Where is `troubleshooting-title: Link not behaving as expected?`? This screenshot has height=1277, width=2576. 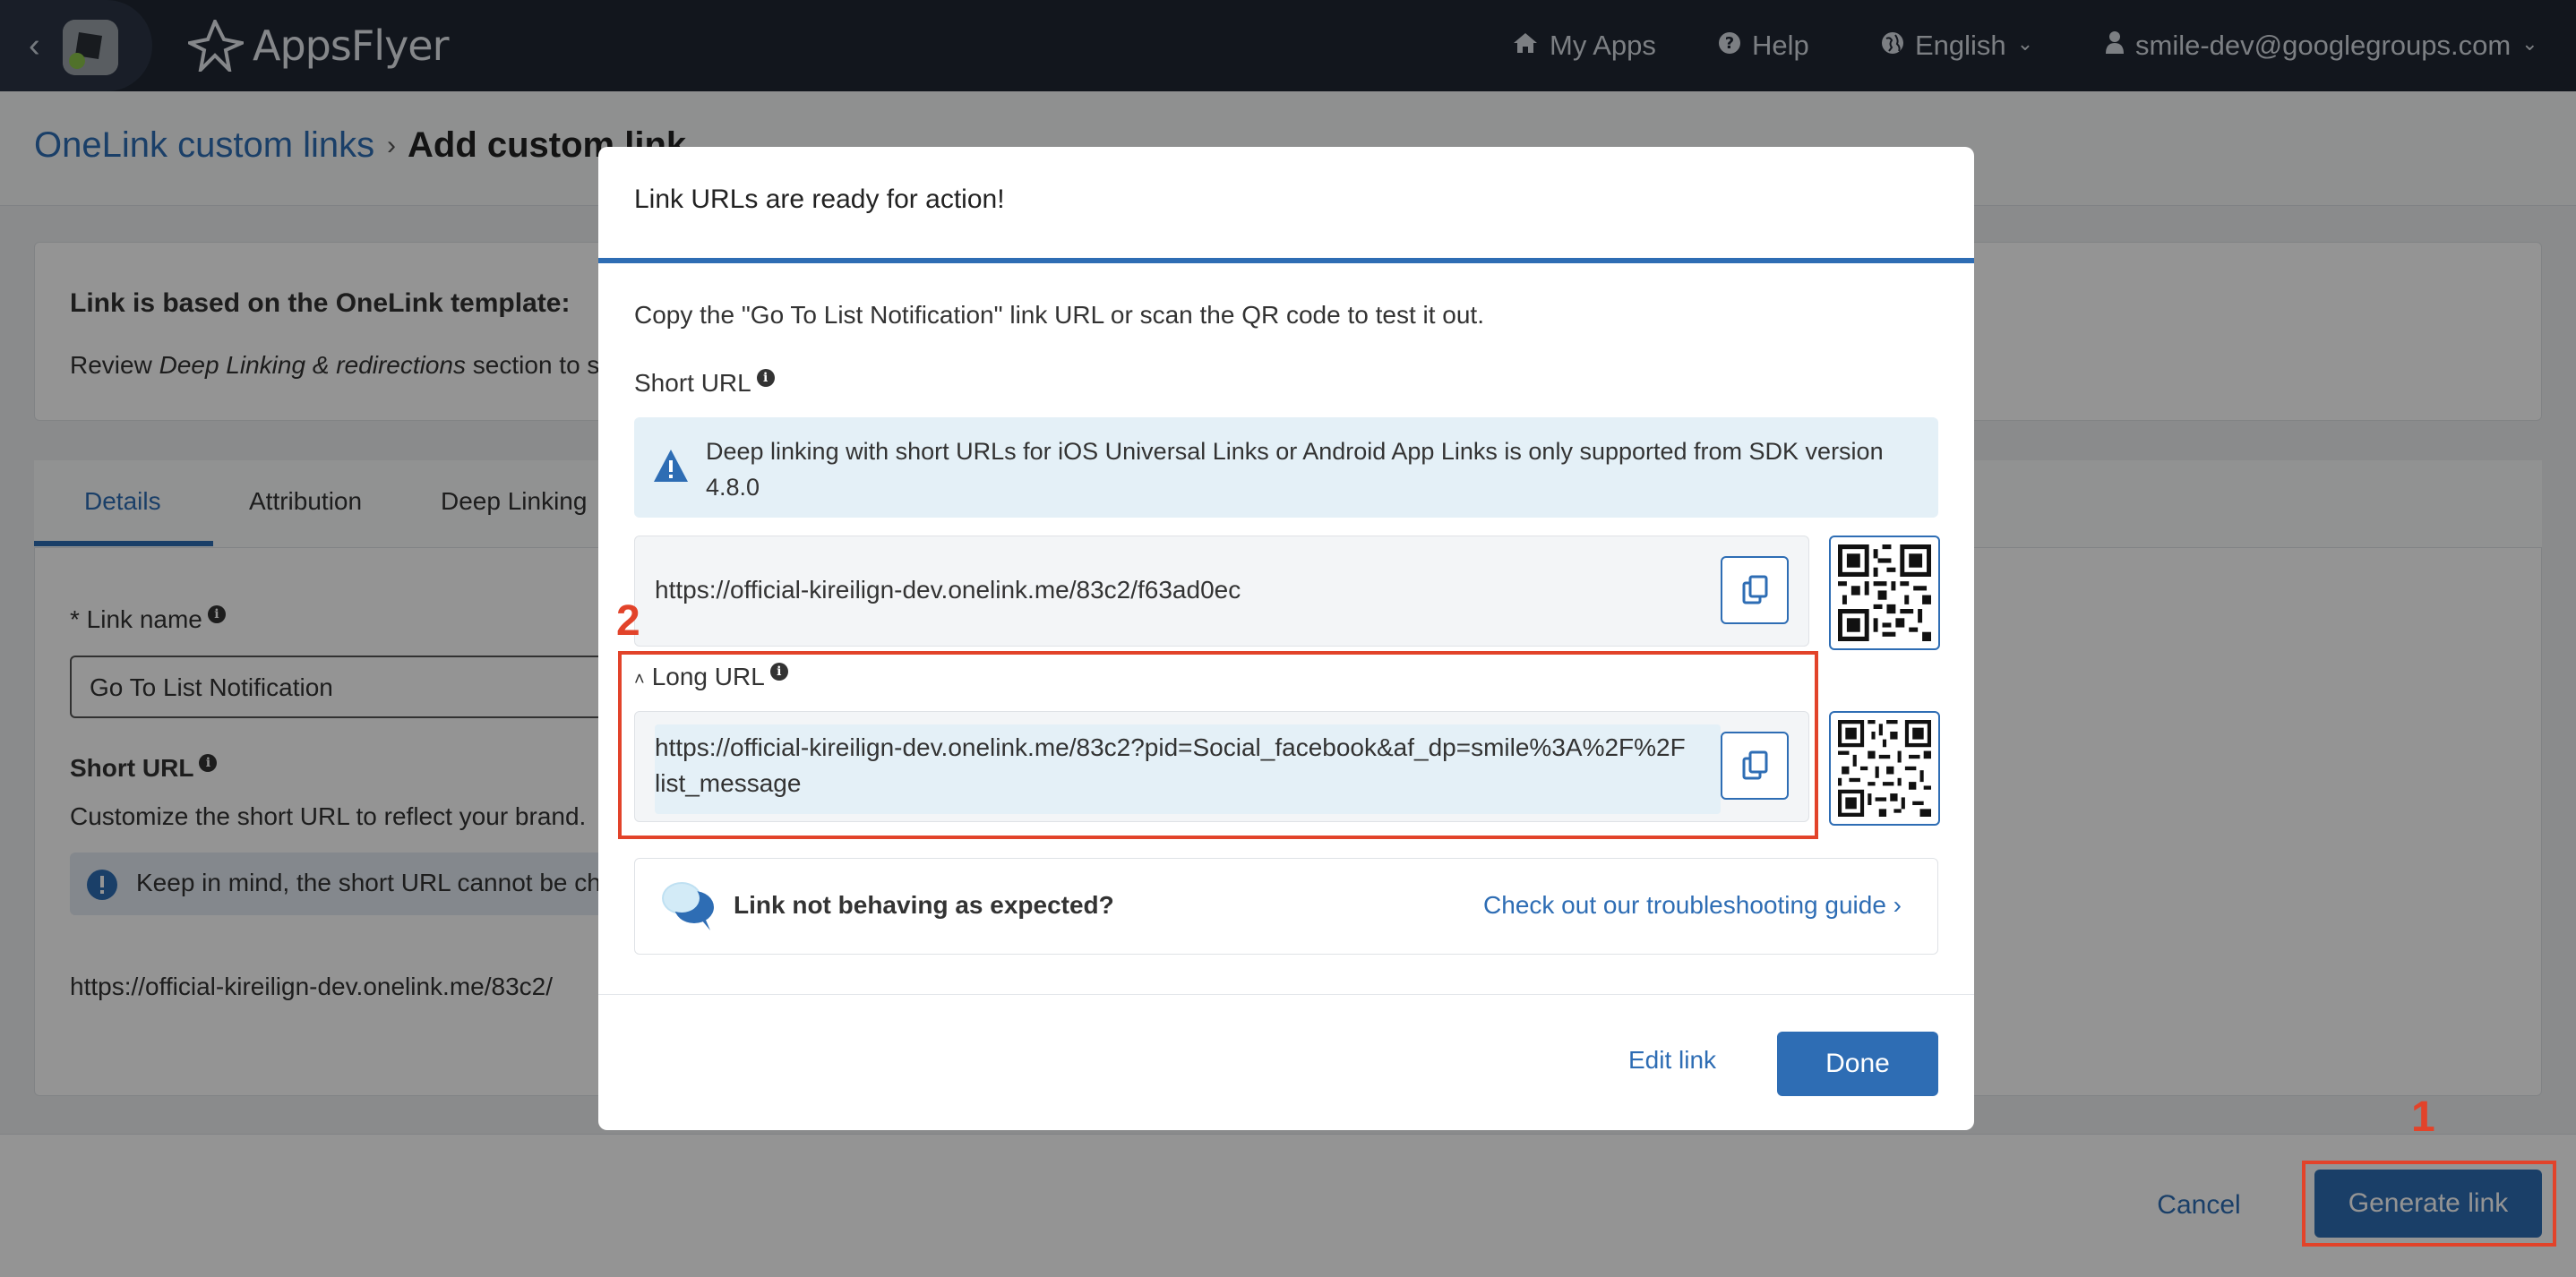
troubleshooting-title: Link not behaving as expected? is located at coordinates (924, 905).